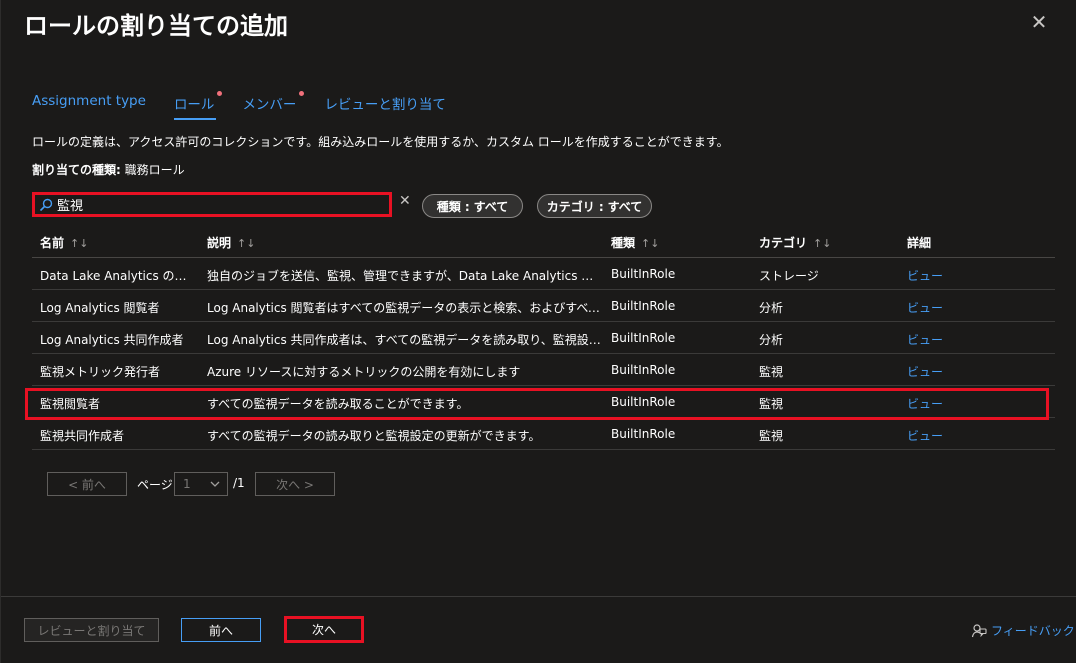  I want to click on column-header-details: 詳細, so click(919, 243).